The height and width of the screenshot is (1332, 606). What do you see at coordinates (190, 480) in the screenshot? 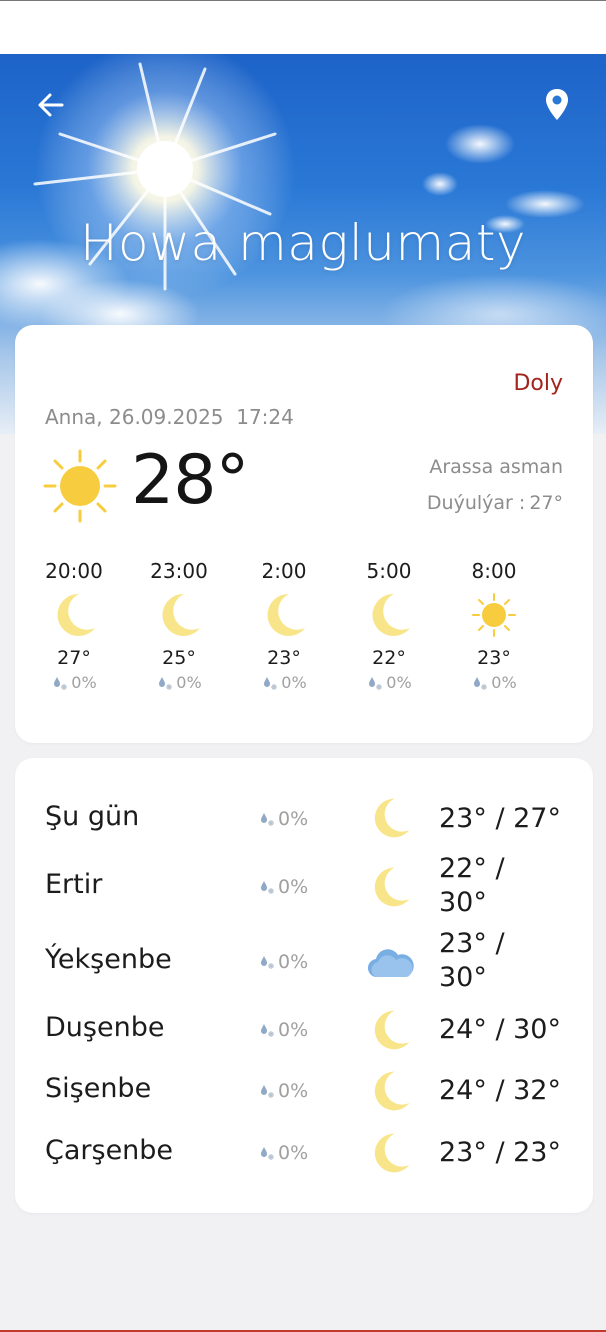
I see `current-temperature: 28°` at bounding box center [190, 480].